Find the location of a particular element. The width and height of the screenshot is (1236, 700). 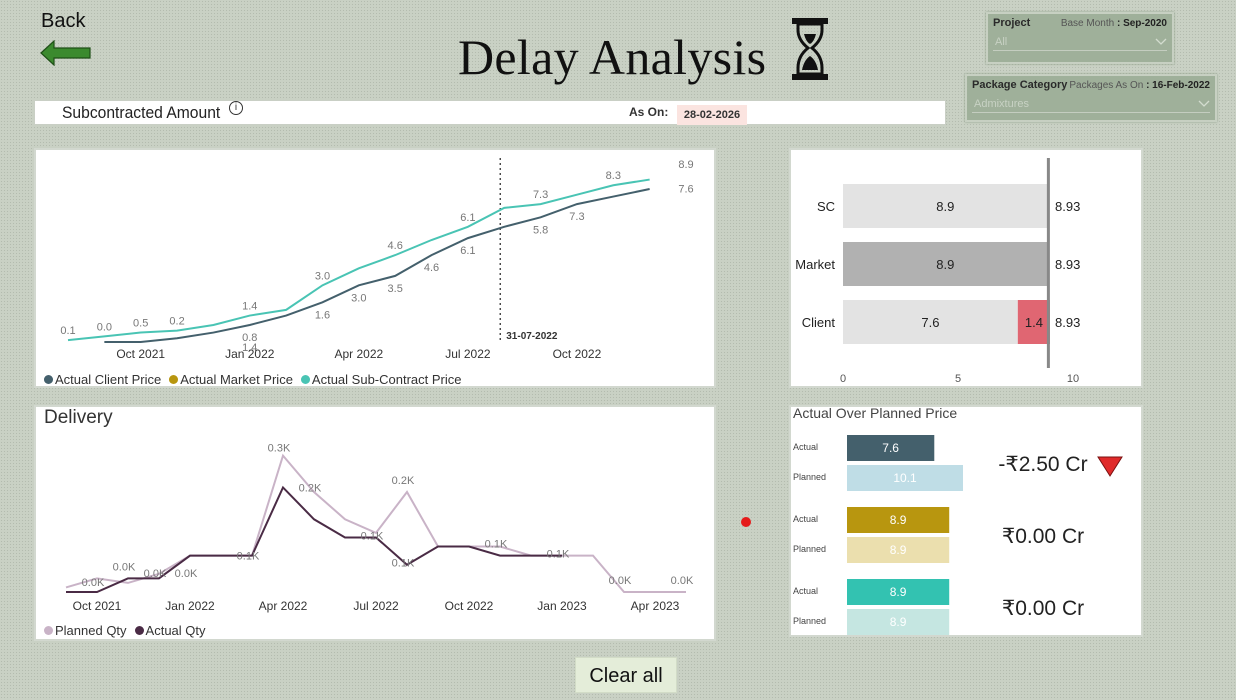

legend-item-client: Actual Client Price is located at coordinates (102, 379).